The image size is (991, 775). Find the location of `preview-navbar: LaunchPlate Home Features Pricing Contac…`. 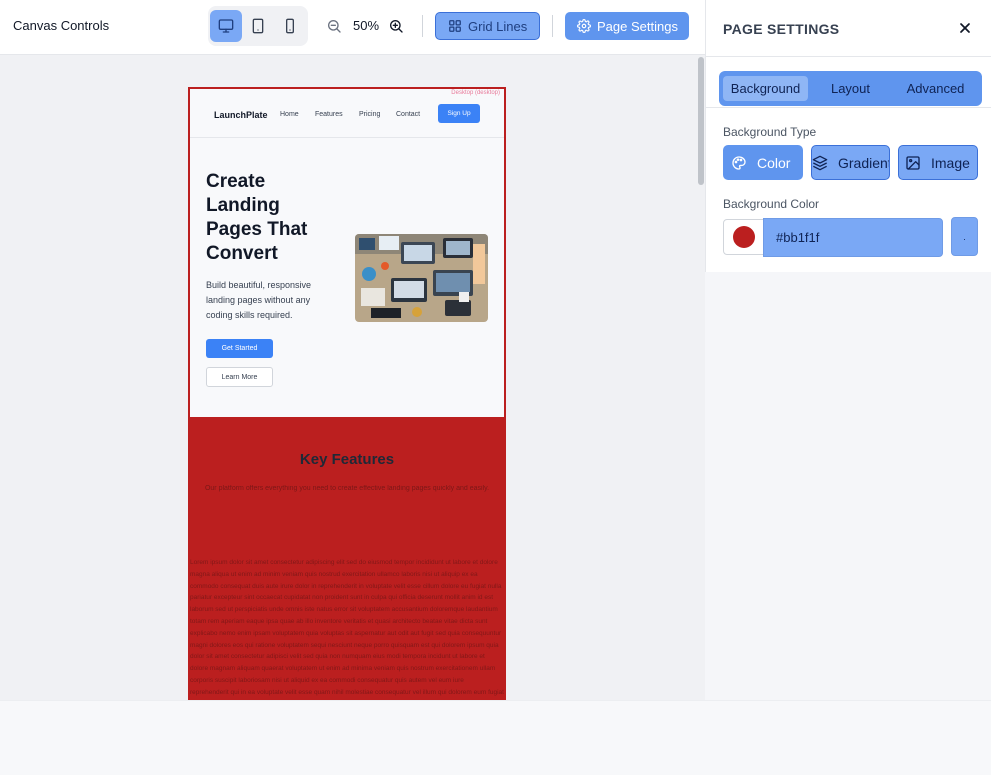

preview-navbar: LaunchPlate Home Features Pricing Contac… is located at coordinates (347, 113).